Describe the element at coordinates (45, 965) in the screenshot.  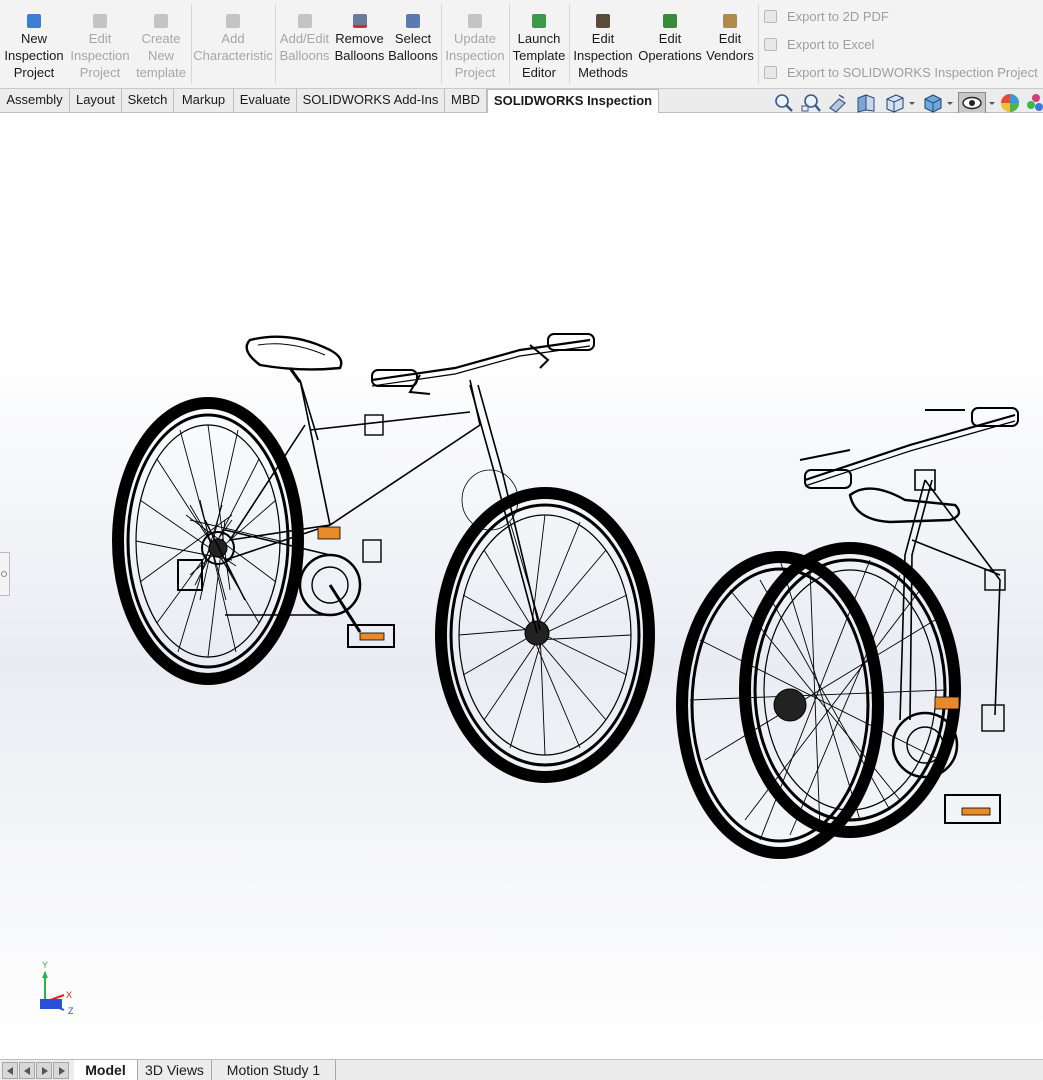
I see `triad-y-label: Y` at that location.